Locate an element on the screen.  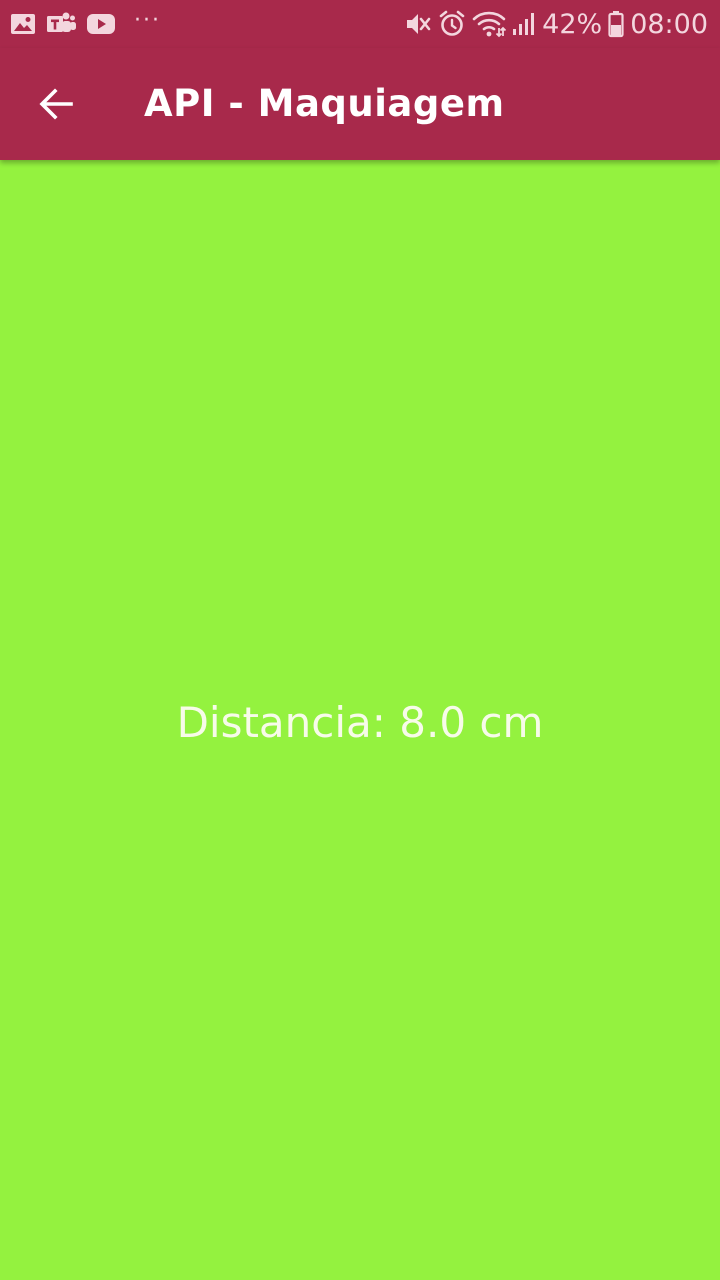
teams-icon is located at coordinates (61, 24).